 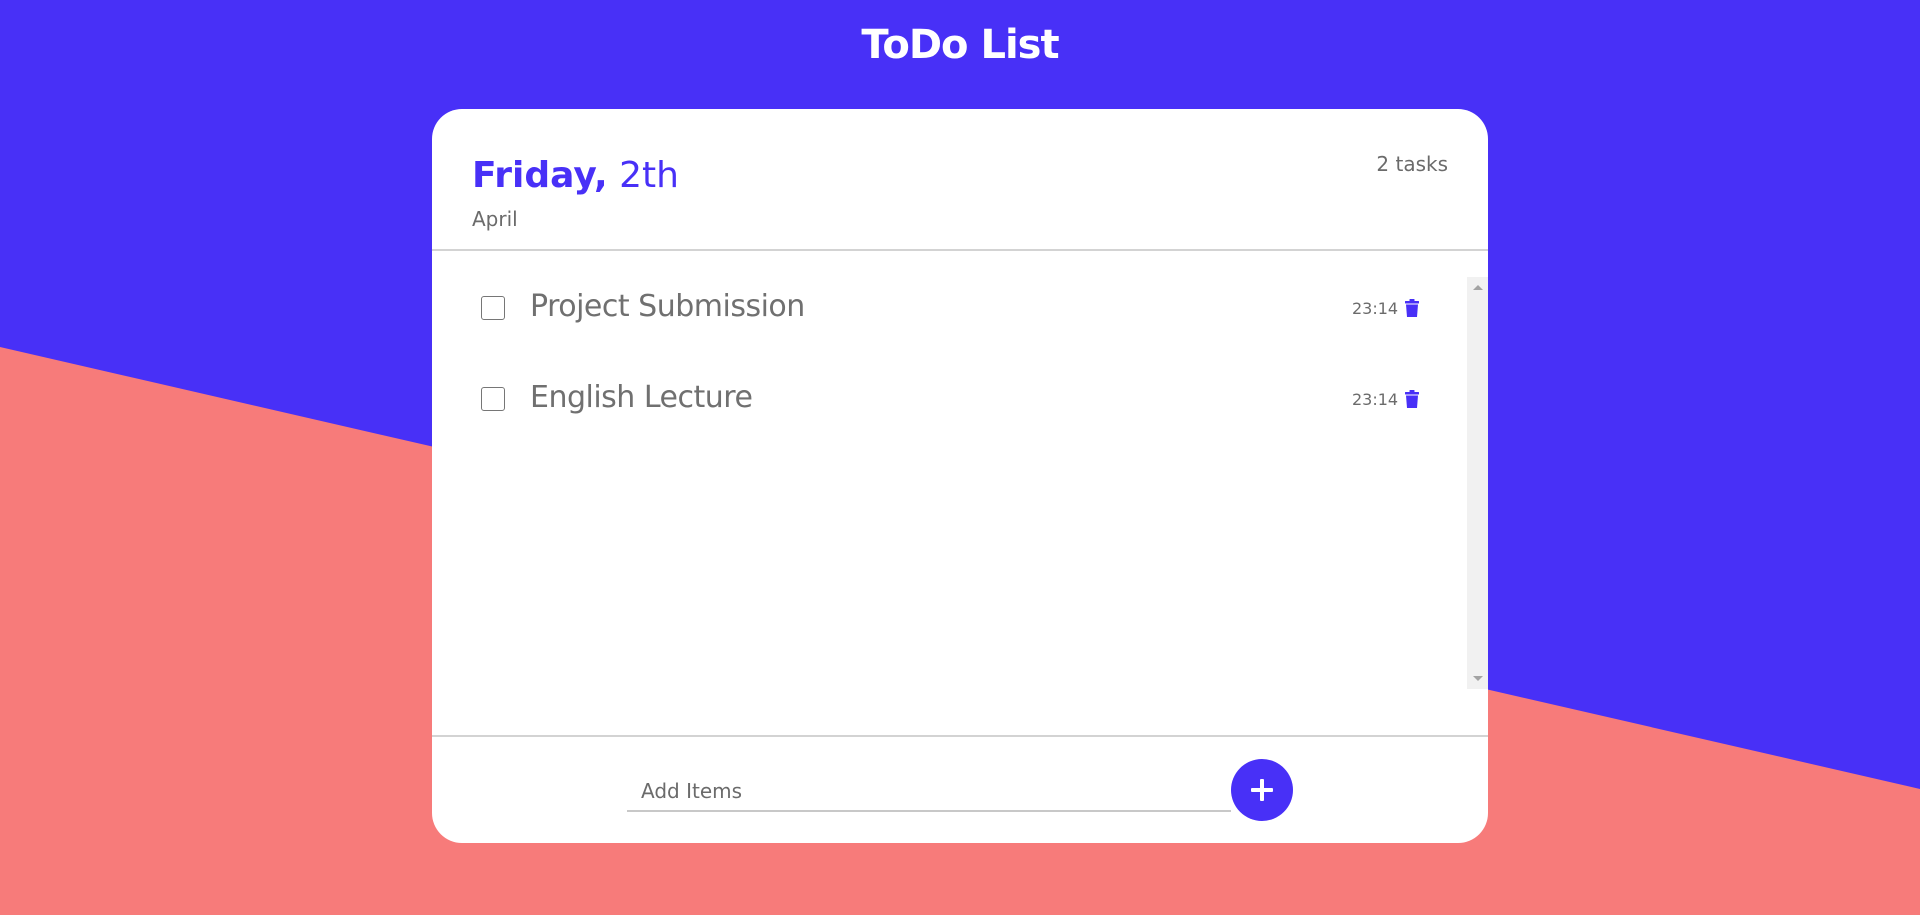 What do you see at coordinates (1478, 678) in the screenshot?
I see `scroll-down-arrow-icon` at bounding box center [1478, 678].